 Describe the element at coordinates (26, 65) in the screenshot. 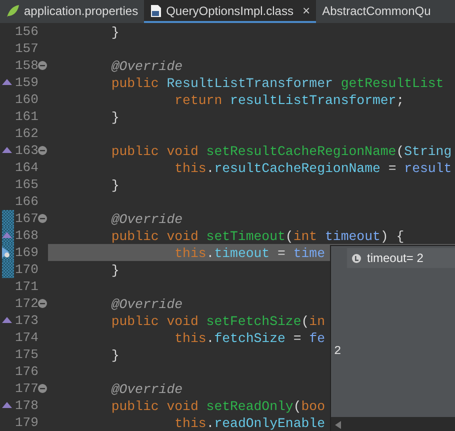

I see `line-number: 158` at that location.